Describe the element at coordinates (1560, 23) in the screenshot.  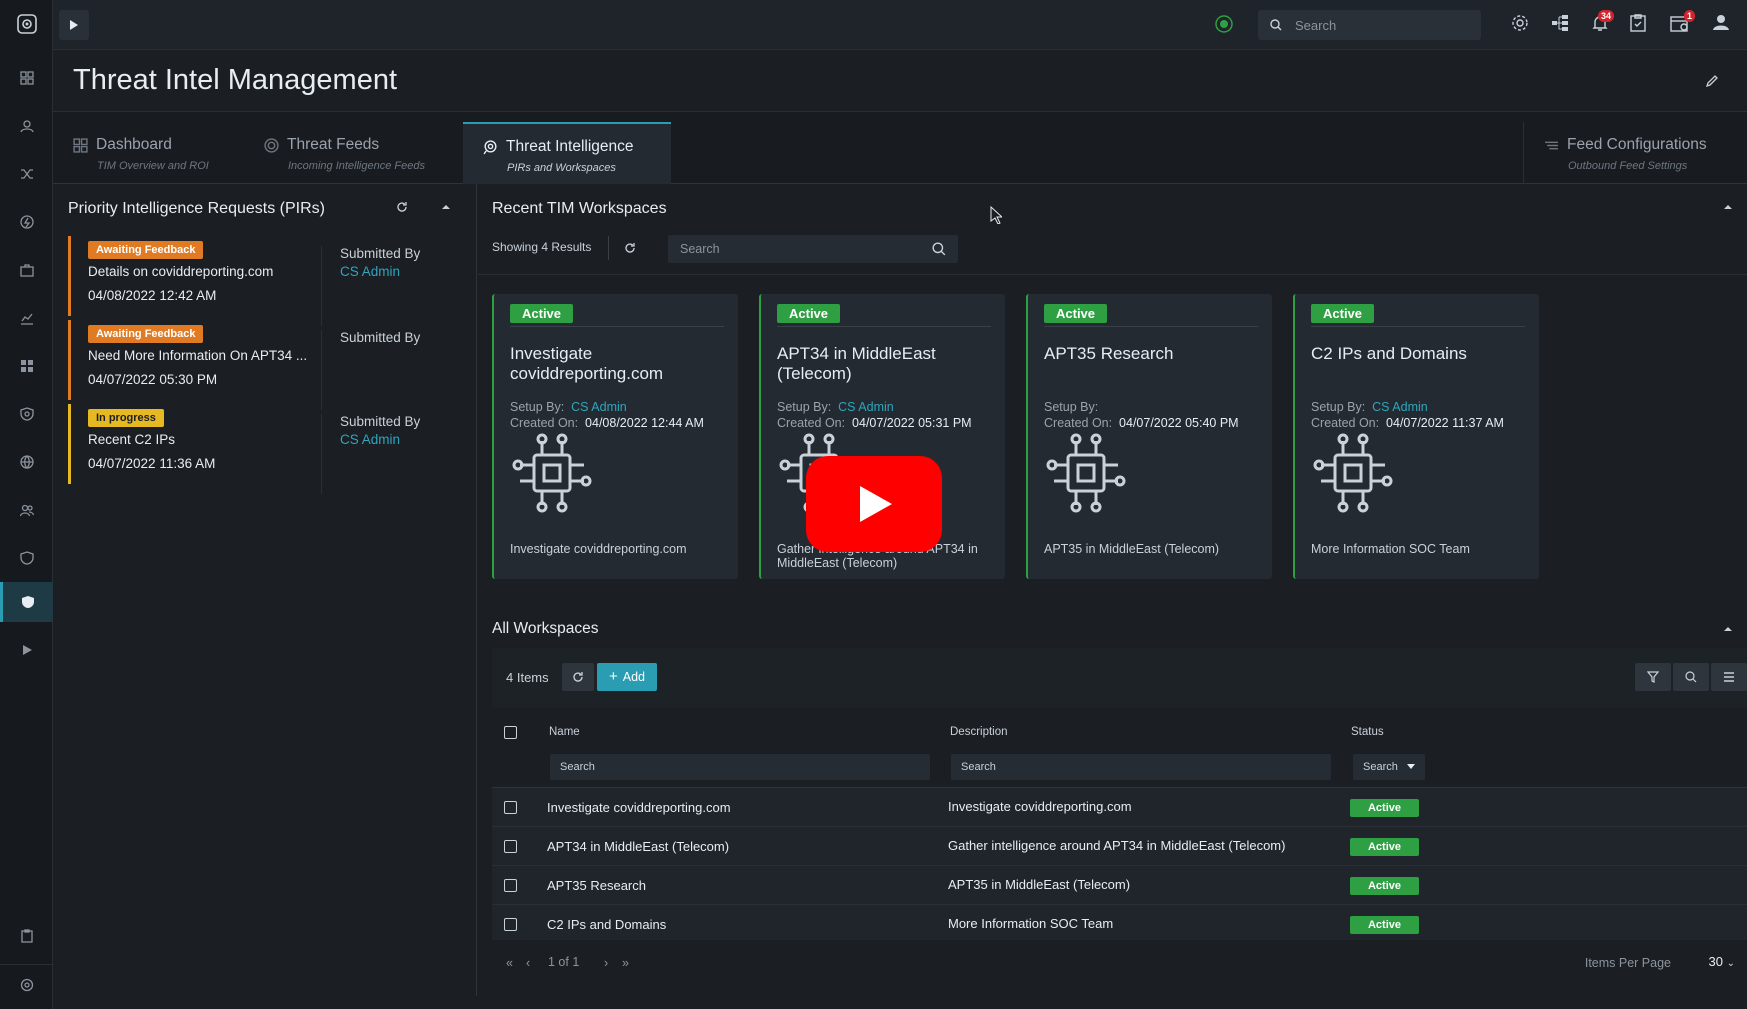
I see `hierarchy-icon` at that location.